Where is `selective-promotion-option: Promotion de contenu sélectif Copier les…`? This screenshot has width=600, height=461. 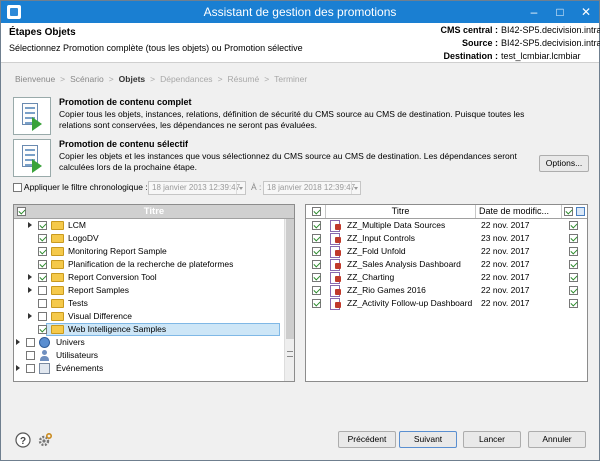
selective-promotion-option: Promotion de contenu sélectif Copier les… is located at coordinates (303, 158).